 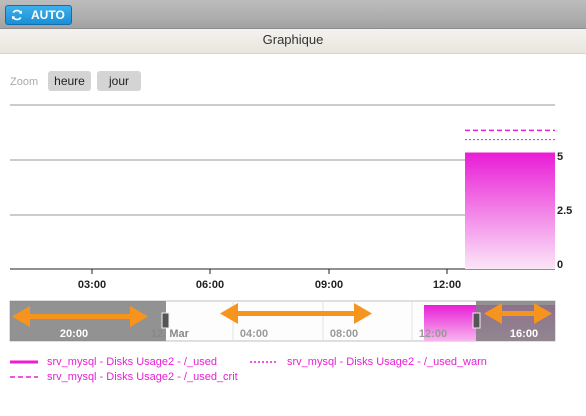 What do you see at coordinates (329, 285) in the screenshot?
I see `x-tick-label: 09:00` at bounding box center [329, 285].